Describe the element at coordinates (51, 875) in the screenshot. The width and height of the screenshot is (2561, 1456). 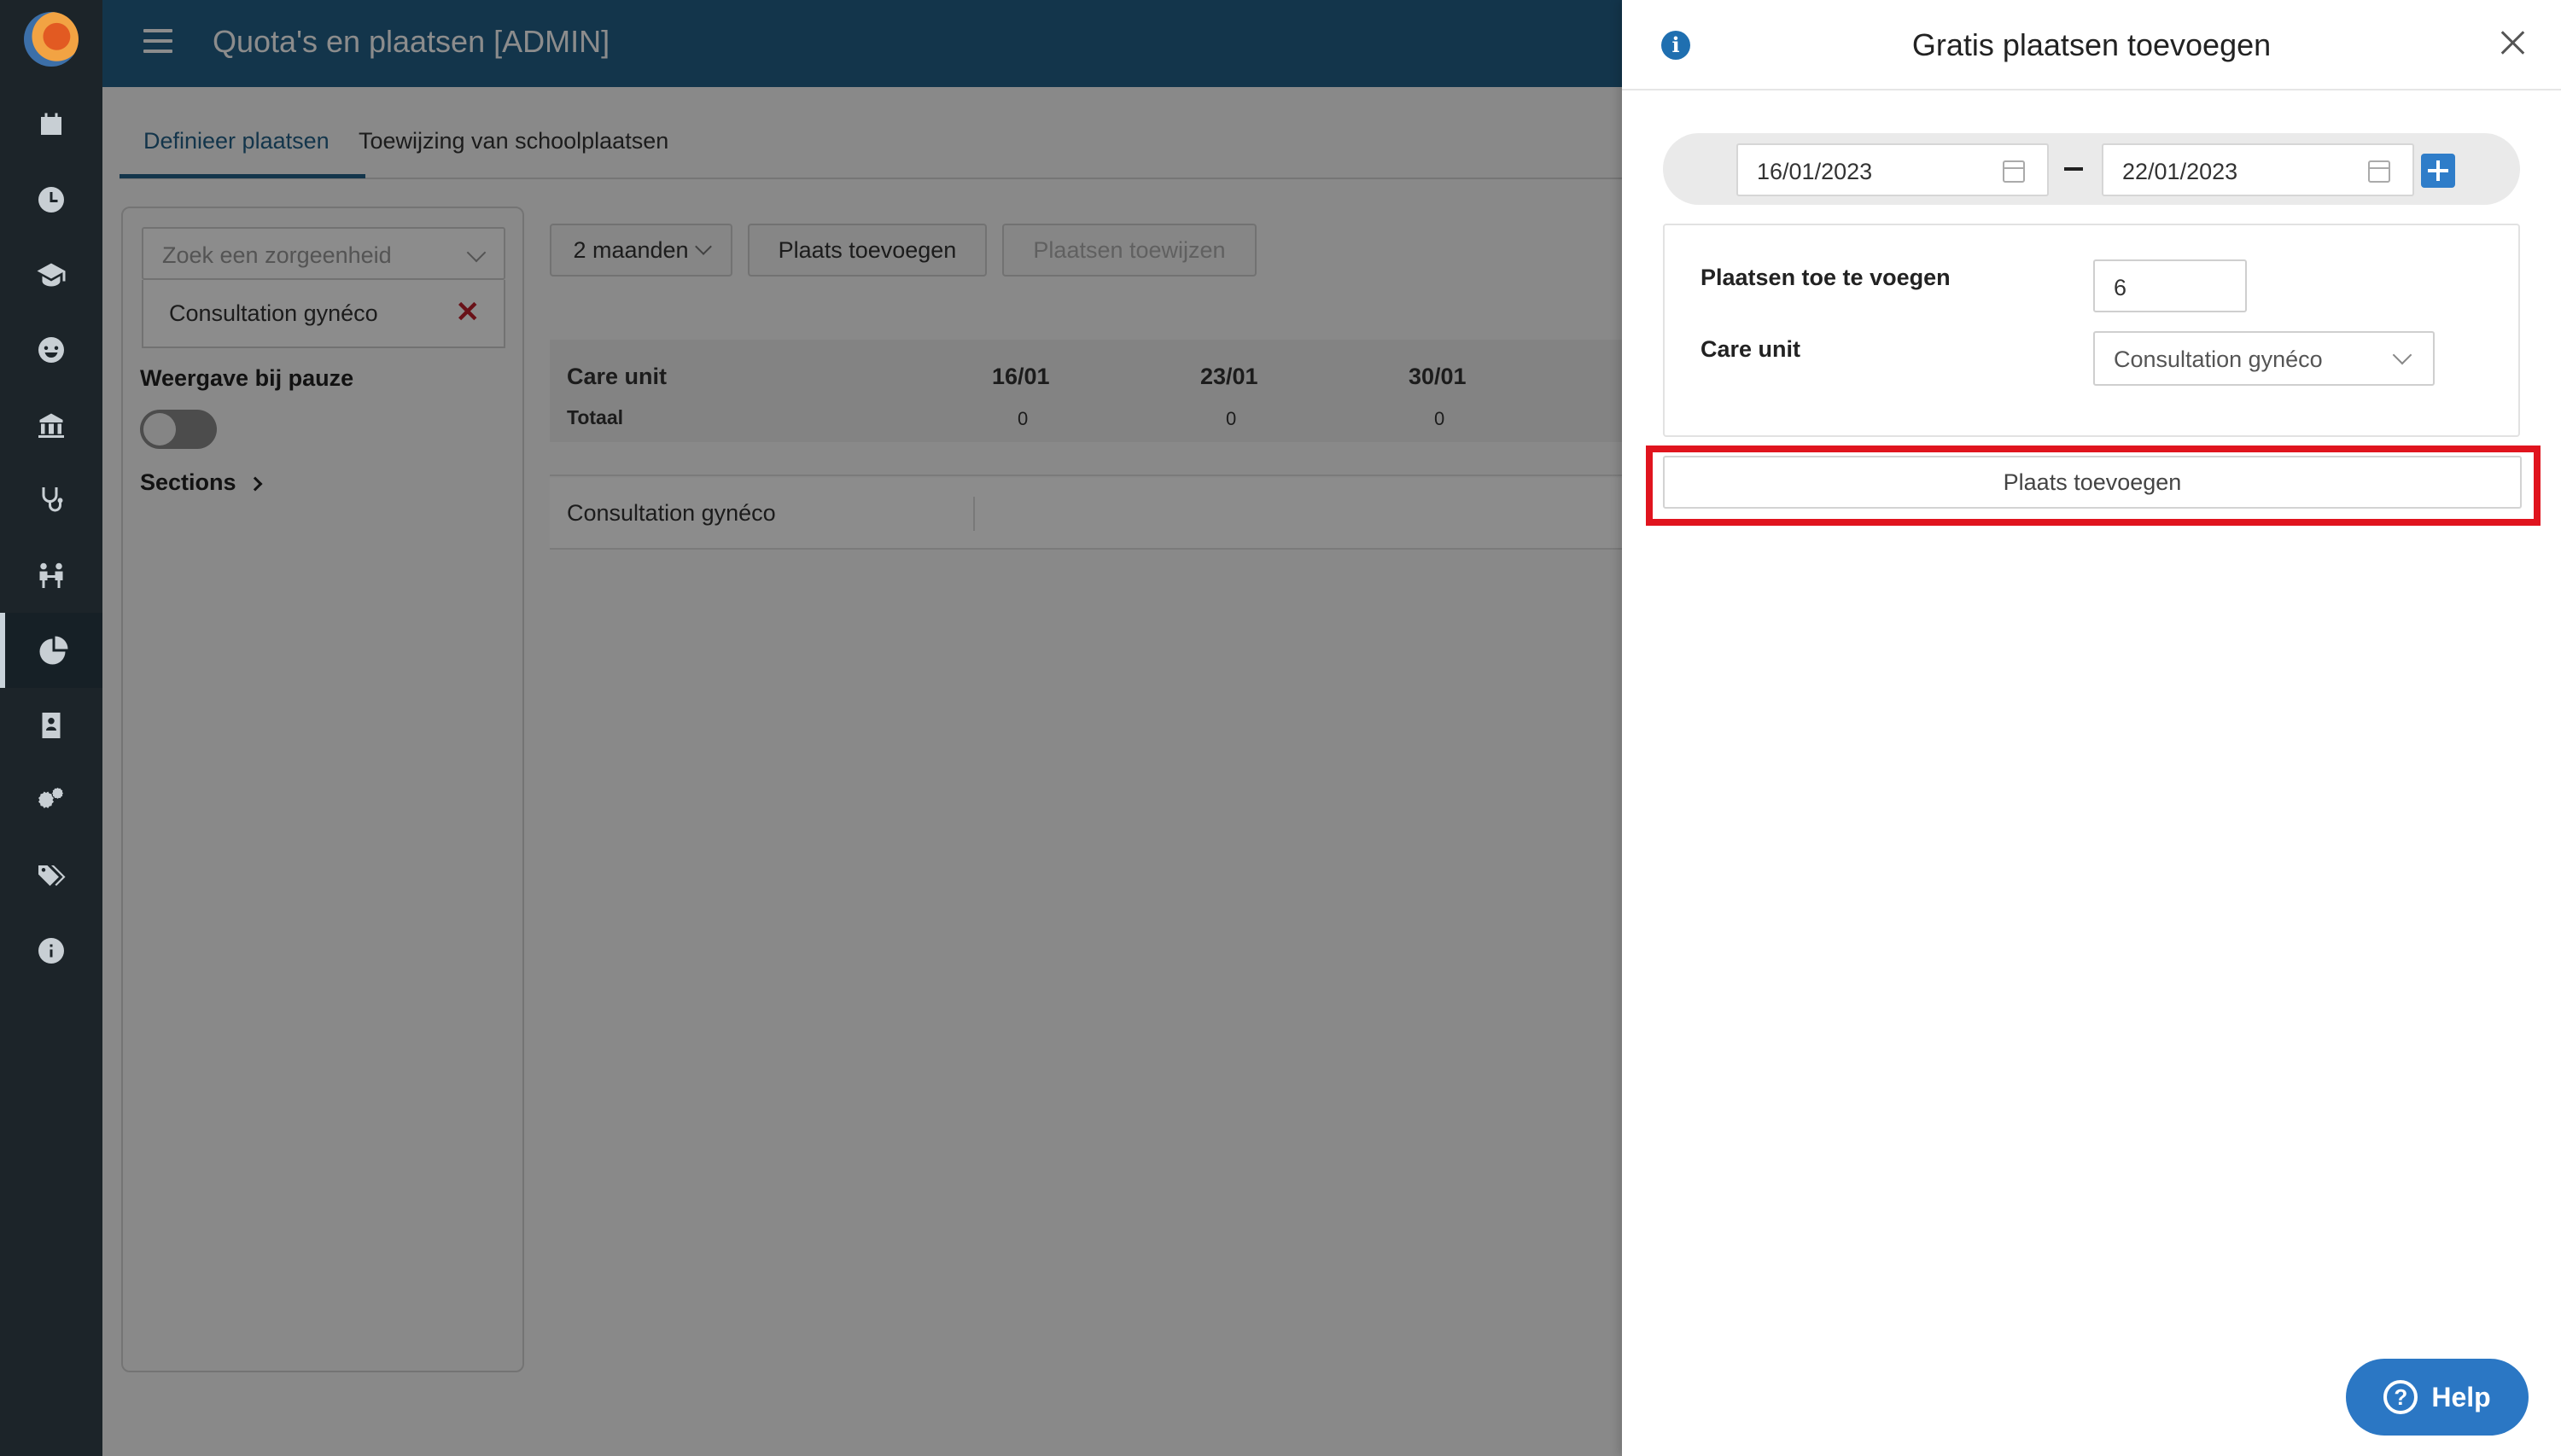
I see `tags-icon` at that location.